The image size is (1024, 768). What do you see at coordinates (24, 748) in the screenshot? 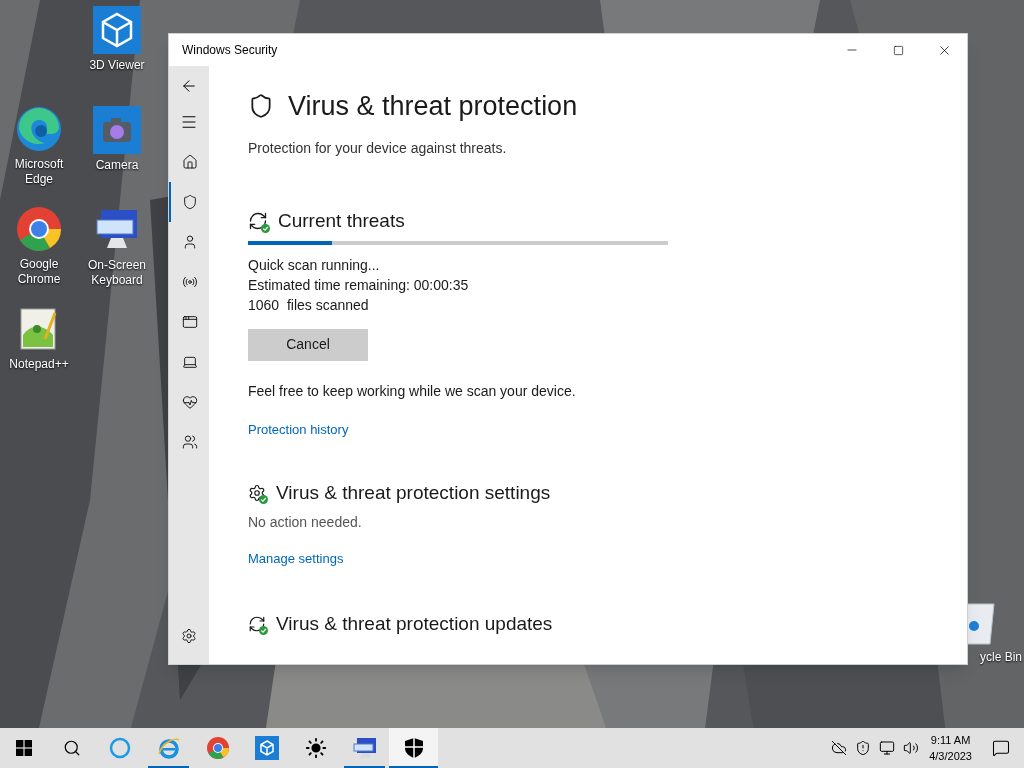
I see `windows-logo-icon` at bounding box center [24, 748].